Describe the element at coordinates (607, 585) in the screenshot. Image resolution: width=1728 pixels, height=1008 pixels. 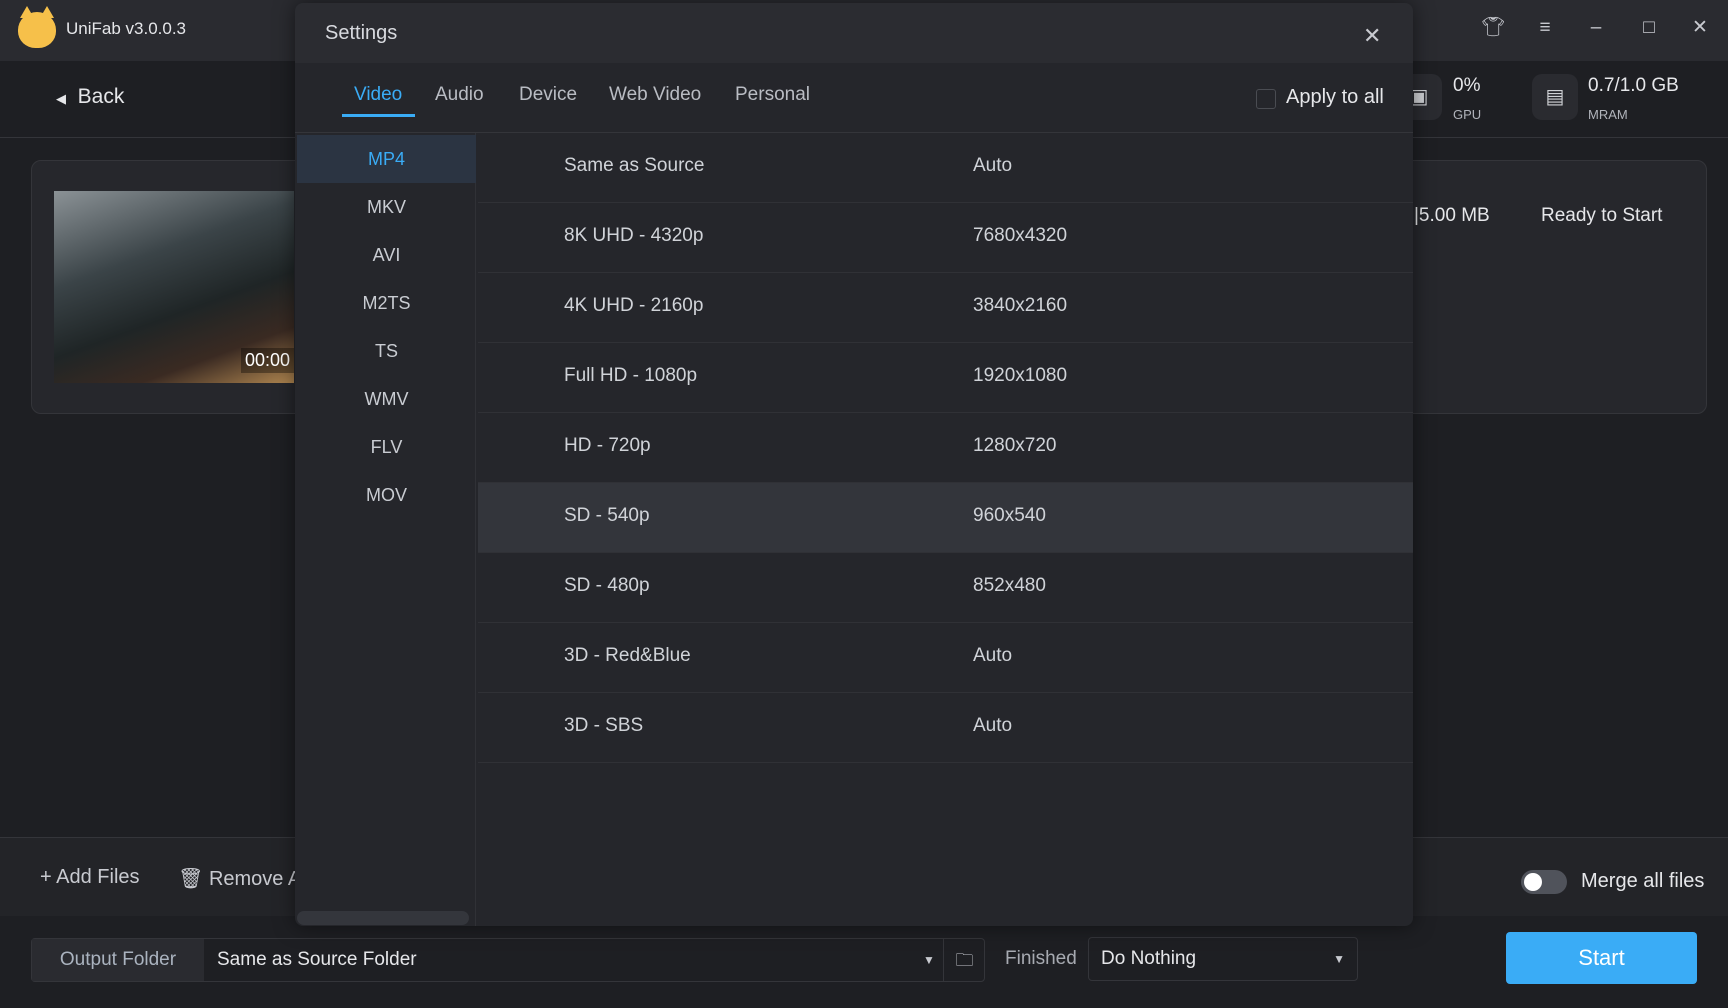
I see `resolution-name: SD - 480p` at that location.